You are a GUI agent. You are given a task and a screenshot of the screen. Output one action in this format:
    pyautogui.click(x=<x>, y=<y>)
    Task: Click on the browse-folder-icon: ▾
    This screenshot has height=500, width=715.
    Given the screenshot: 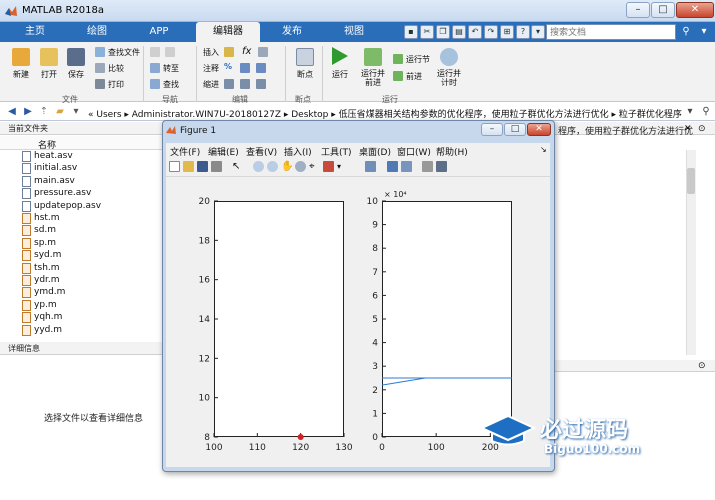 What is the action you would take?
    pyautogui.click(x=76, y=112)
    